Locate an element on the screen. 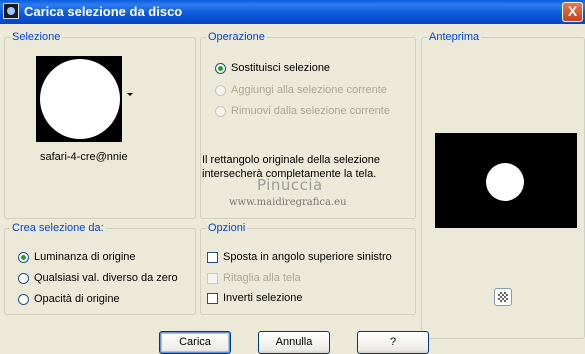  watermark-url: www.maidiregrafica.eu is located at coordinates (288, 202).